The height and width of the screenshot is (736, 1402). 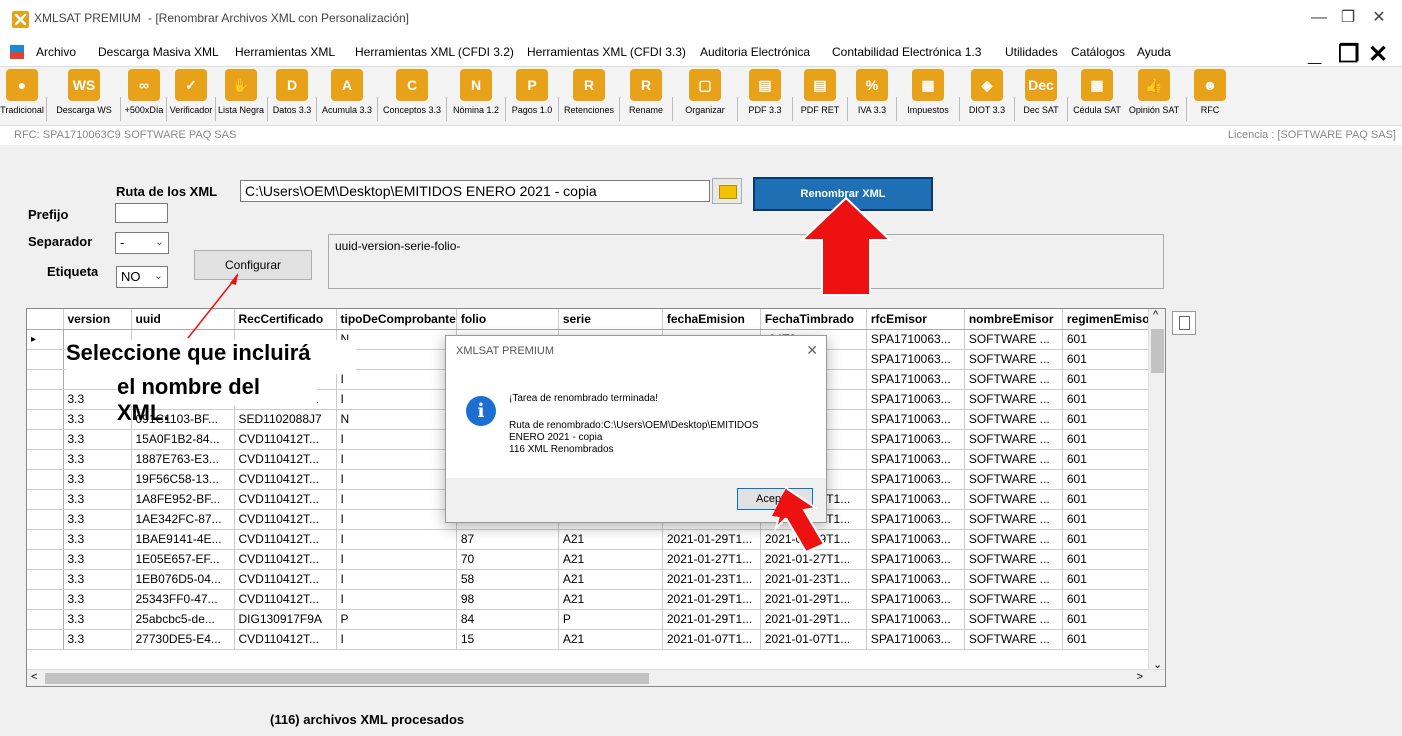 What do you see at coordinates (1348, 18) in the screenshot?
I see `restore-button: ❐` at bounding box center [1348, 18].